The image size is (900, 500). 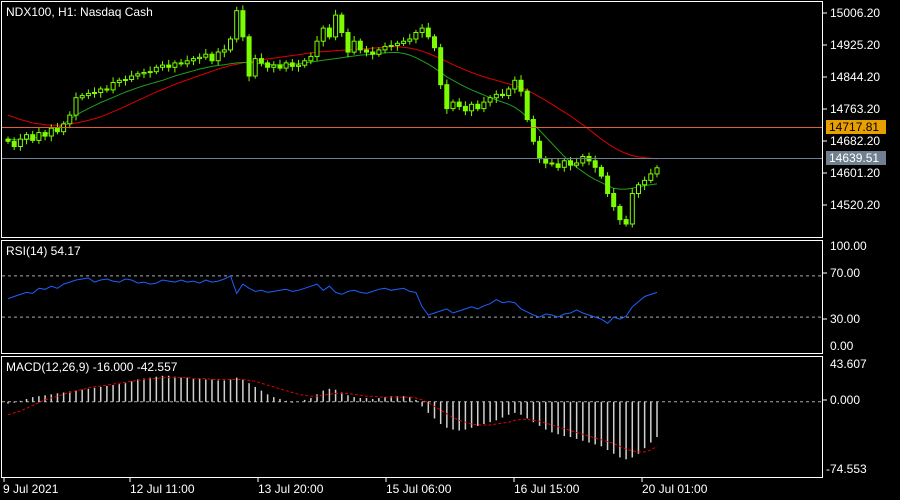 I want to click on rsi-plot, so click(x=412, y=299).